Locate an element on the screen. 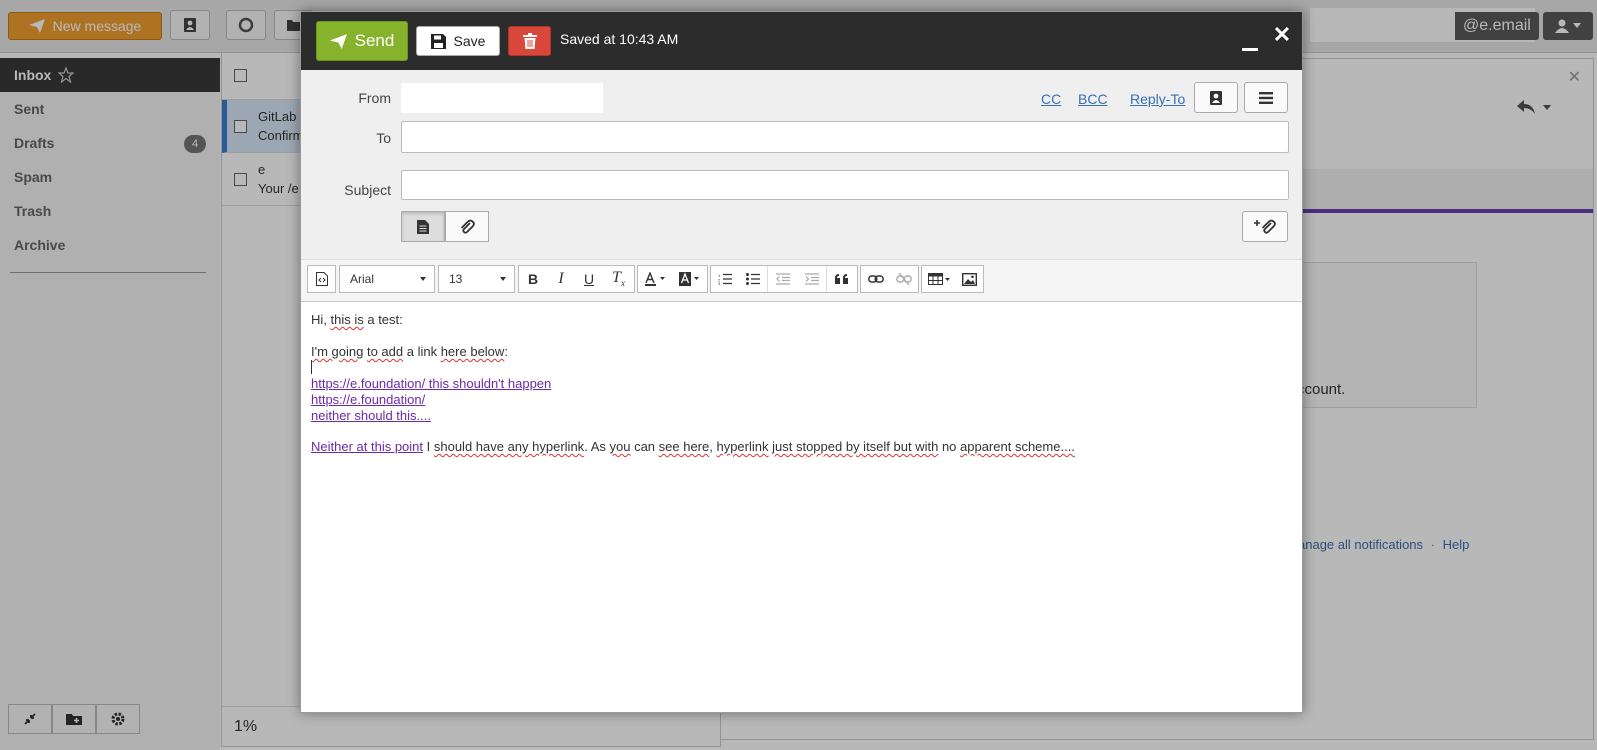 The image size is (1597, 750). bold-icon: B is located at coordinates (533, 279).